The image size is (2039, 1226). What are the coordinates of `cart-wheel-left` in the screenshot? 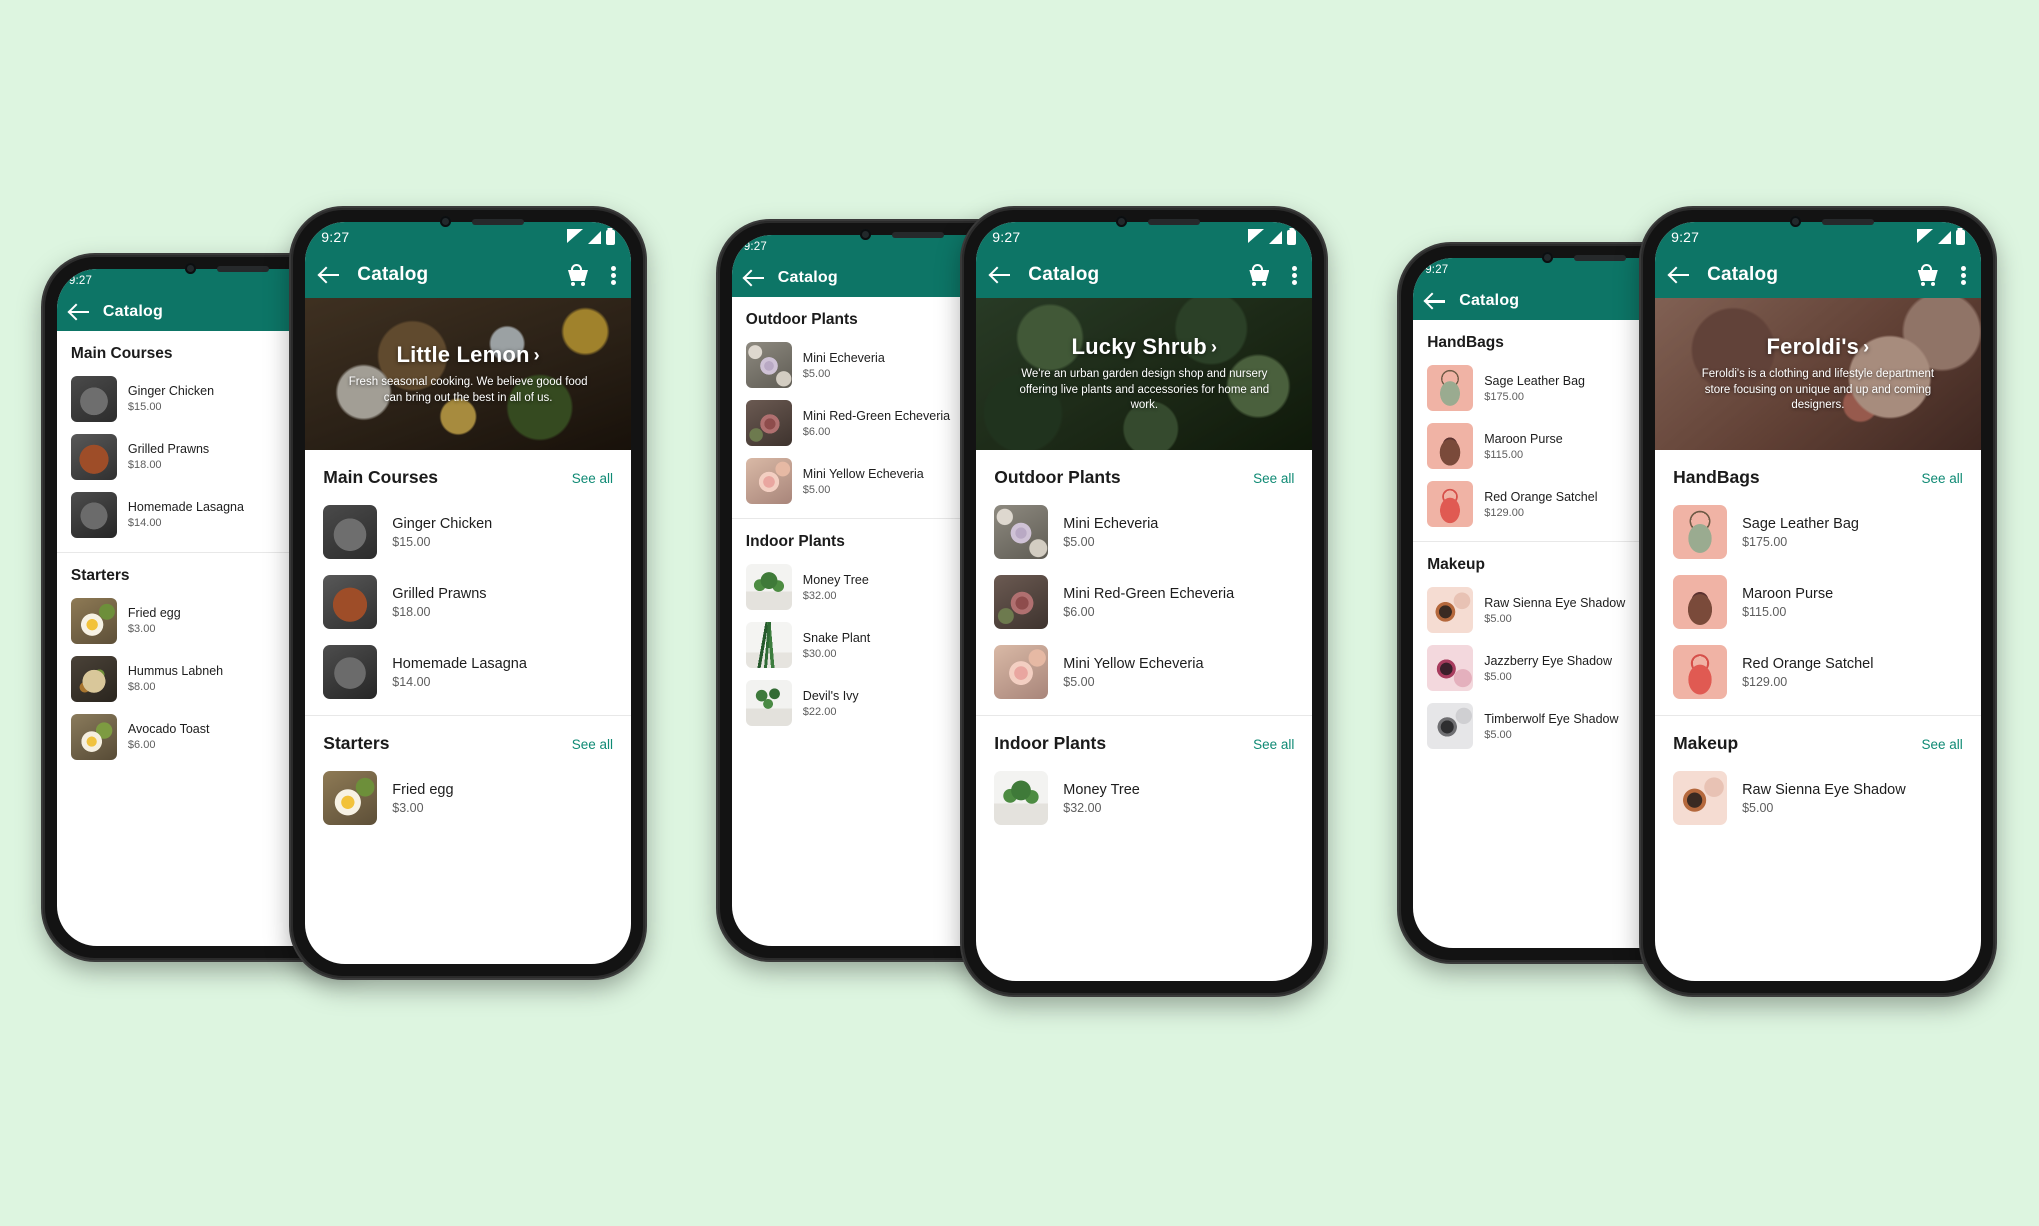 It's located at (1254, 284).